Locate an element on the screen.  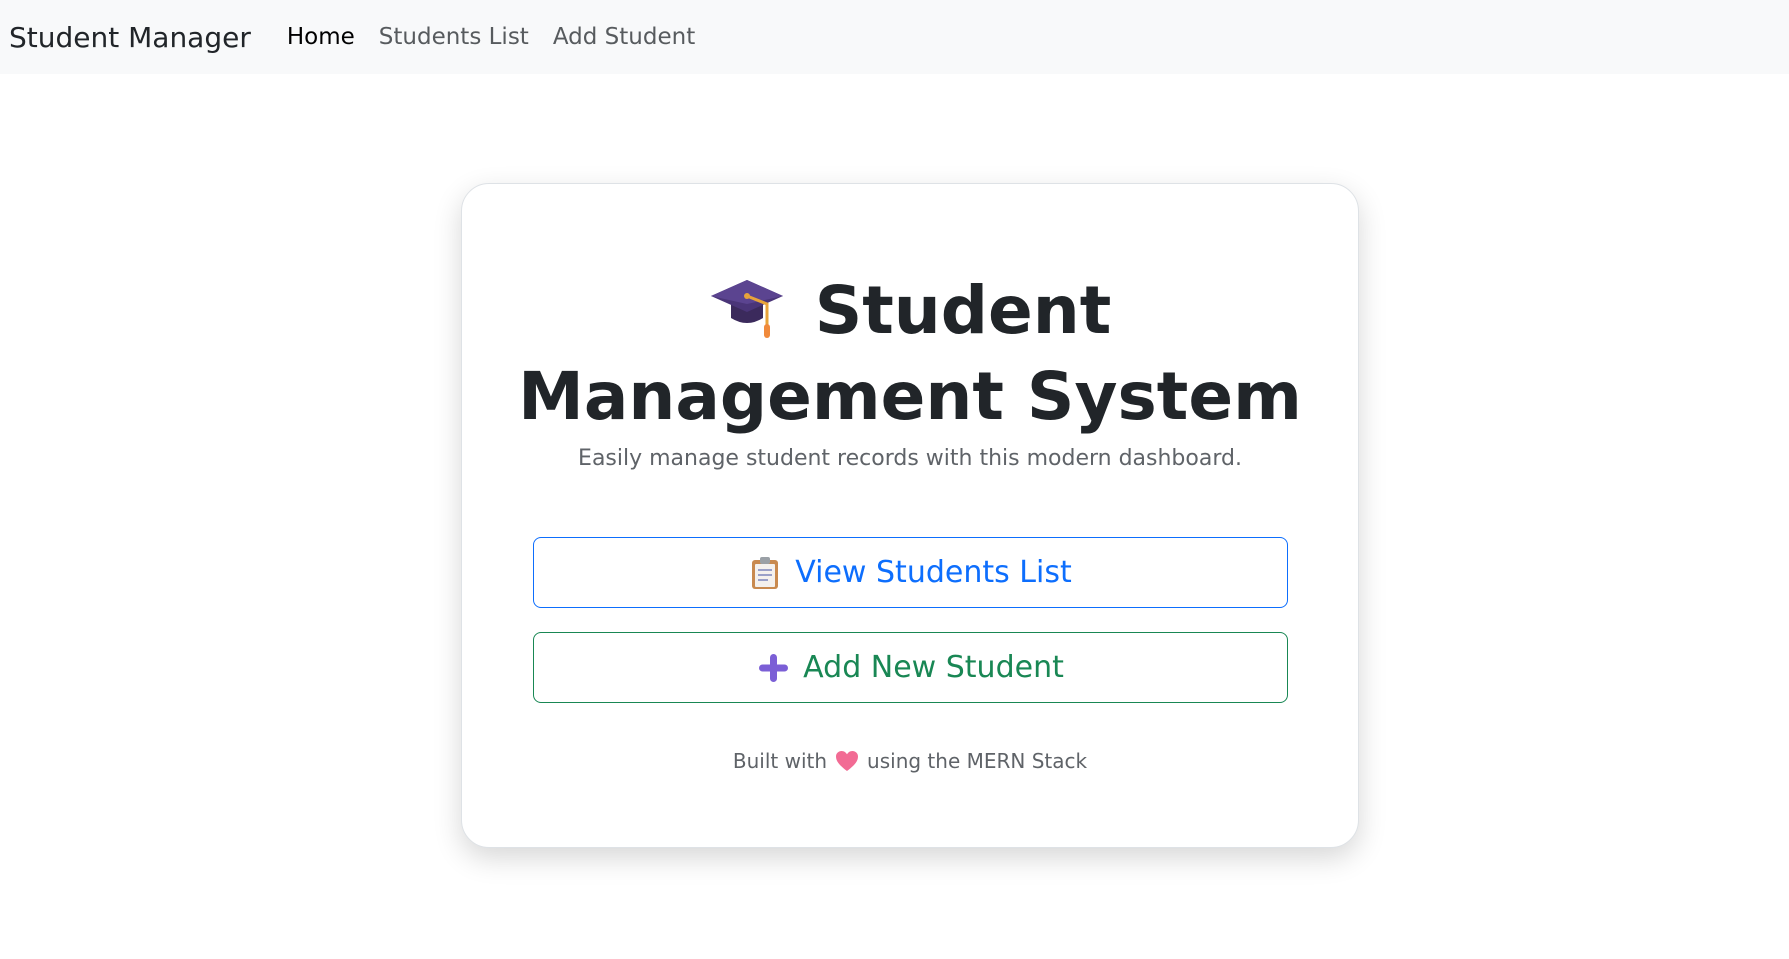
title-line-1: Student is located at coordinates (910, 311).